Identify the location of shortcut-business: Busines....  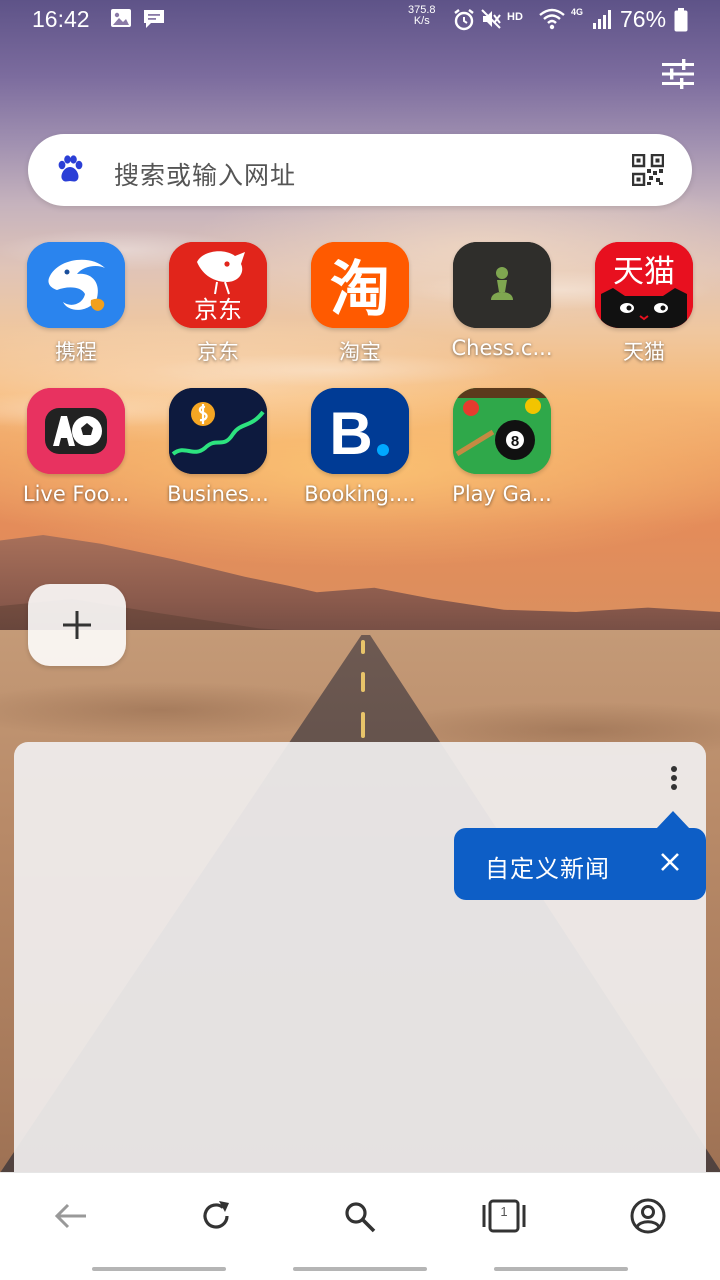
(213, 453).